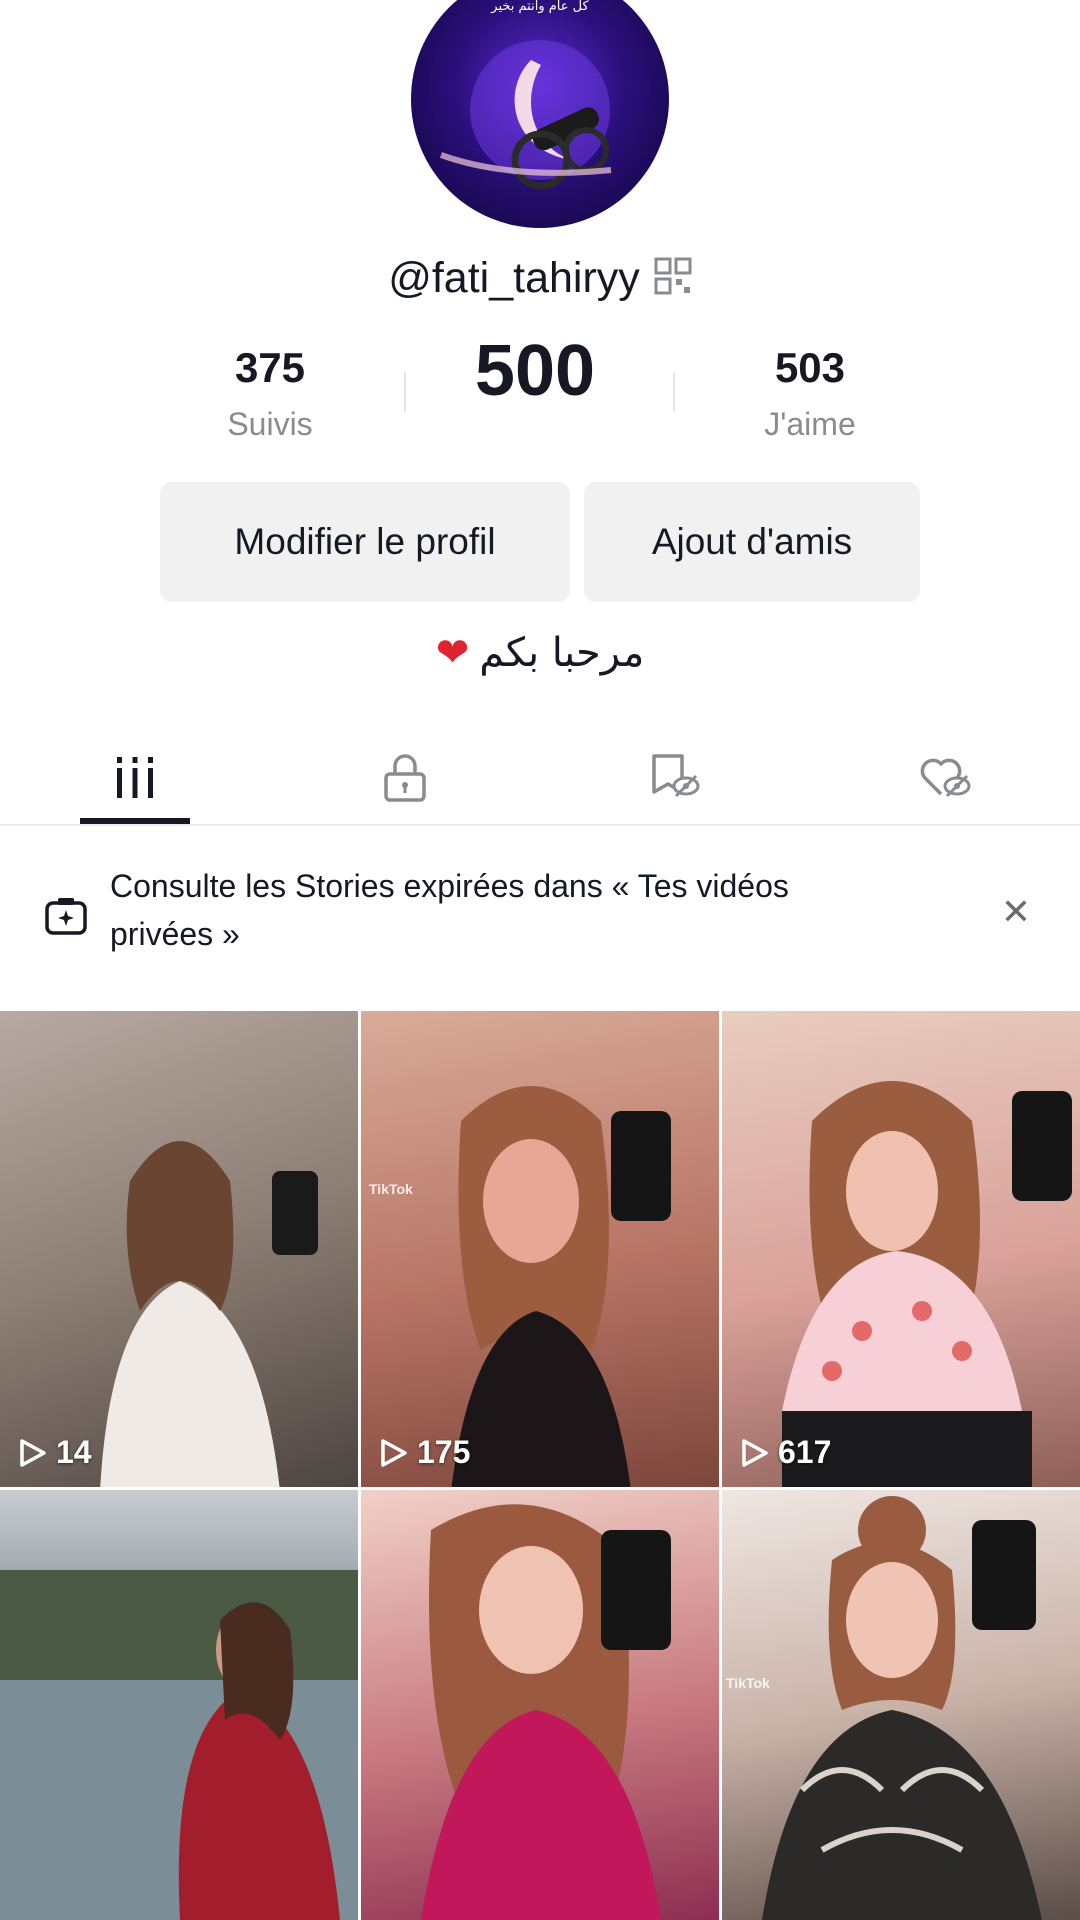 The width and height of the screenshot is (1080, 1920). I want to click on video-thumbnail: TikTok 175, so click(540, 1249).